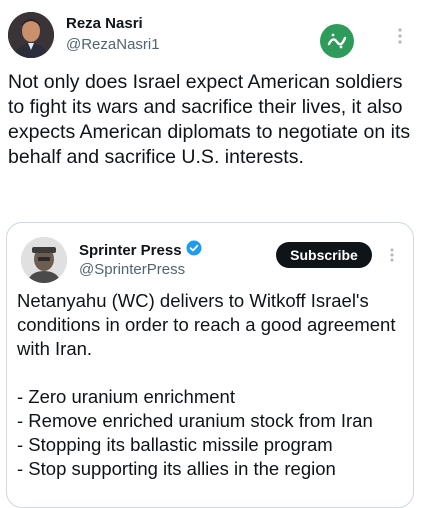 The height and width of the screenshot is (508, 422). I want to click on list-item: - Zero uranium enrichment, so click(126, 396).